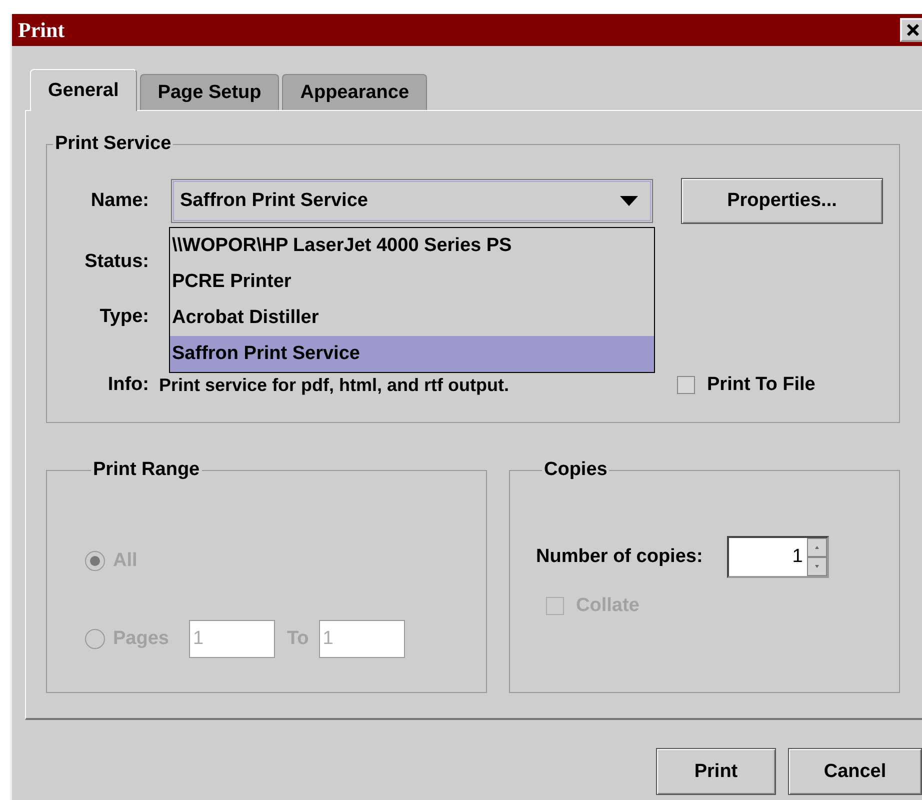 This screenshot has height=800, width=922. What do you see at coordinates (575, 470) in the screenshot?
I see `group-title: Copies` at bounding box center [575, 470].